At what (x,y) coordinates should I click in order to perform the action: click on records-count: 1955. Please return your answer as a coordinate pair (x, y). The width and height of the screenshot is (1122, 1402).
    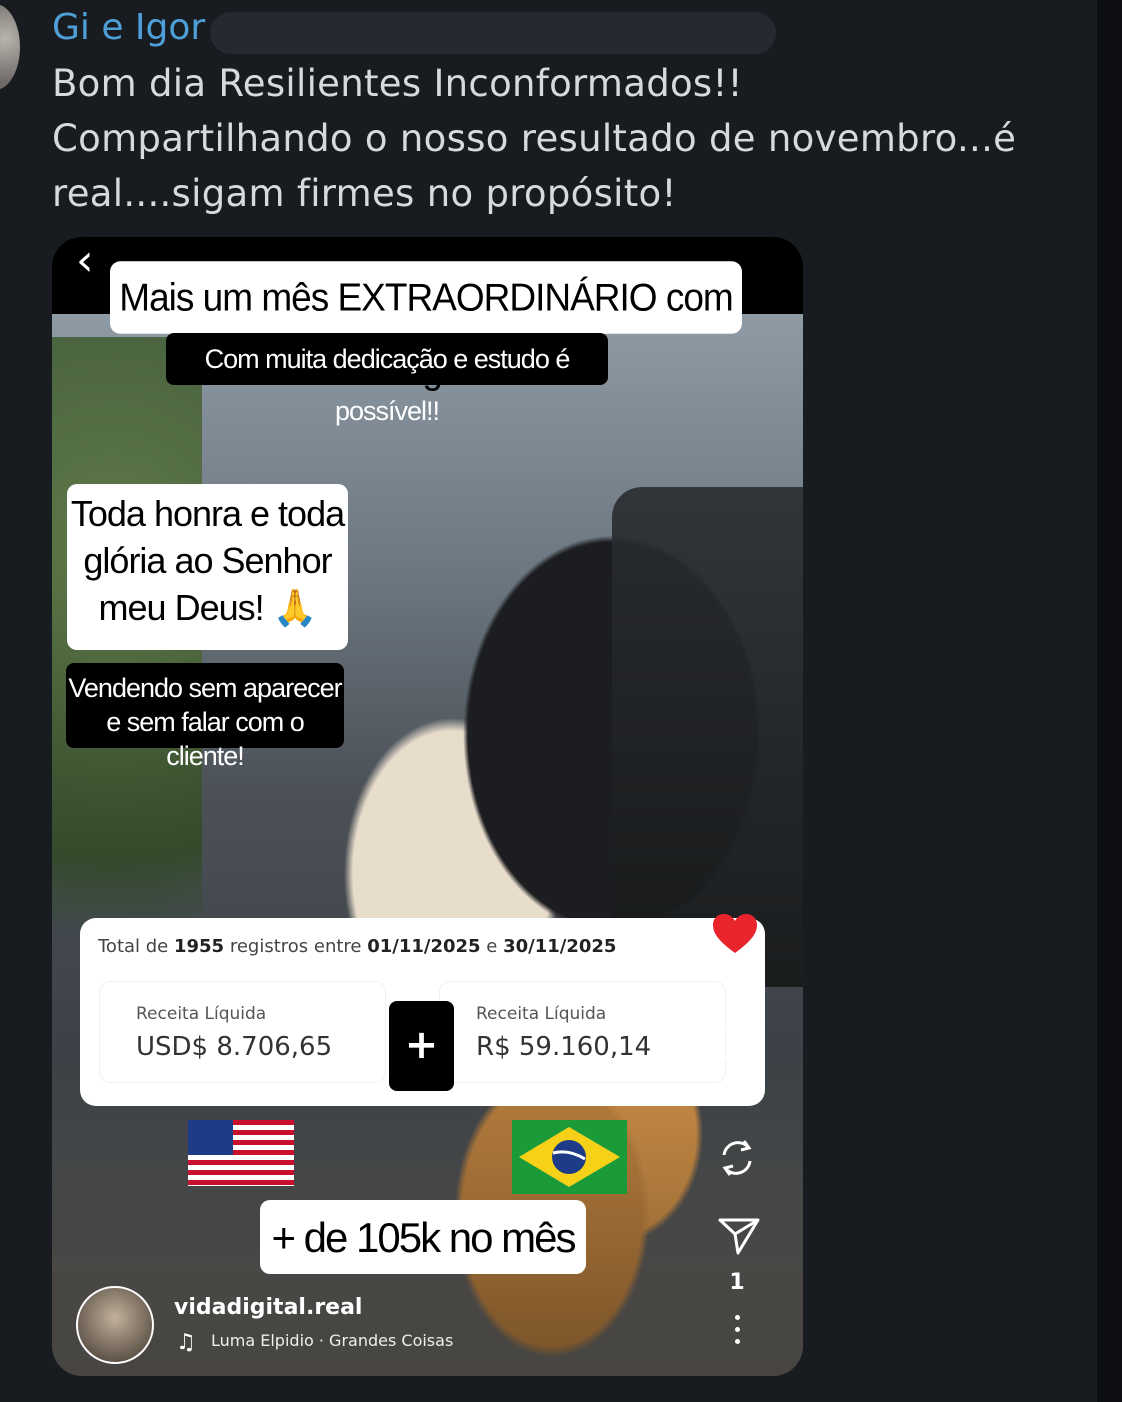
    Looking at the image, I should click on (199, 946).